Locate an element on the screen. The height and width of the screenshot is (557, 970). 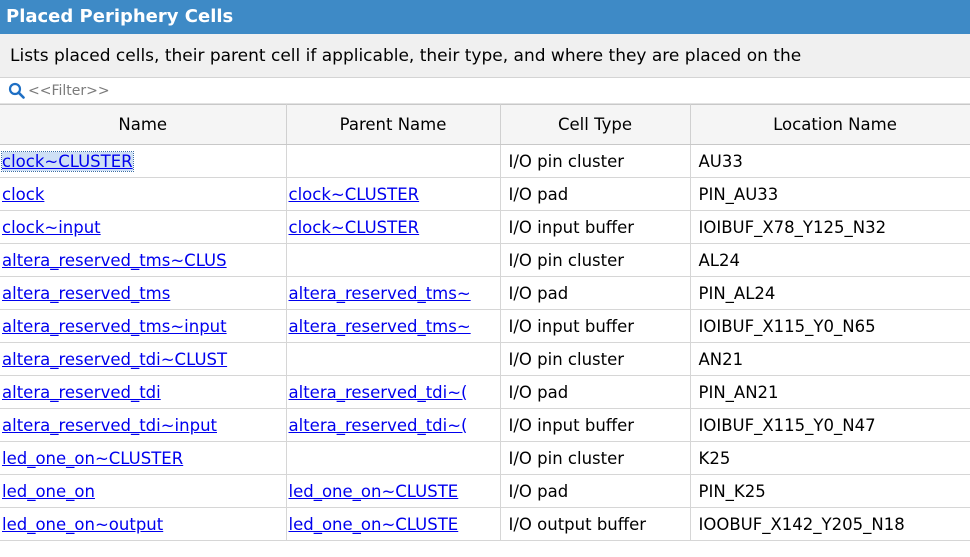
cell-location-name: K25 is located at coordinates (830, 458).